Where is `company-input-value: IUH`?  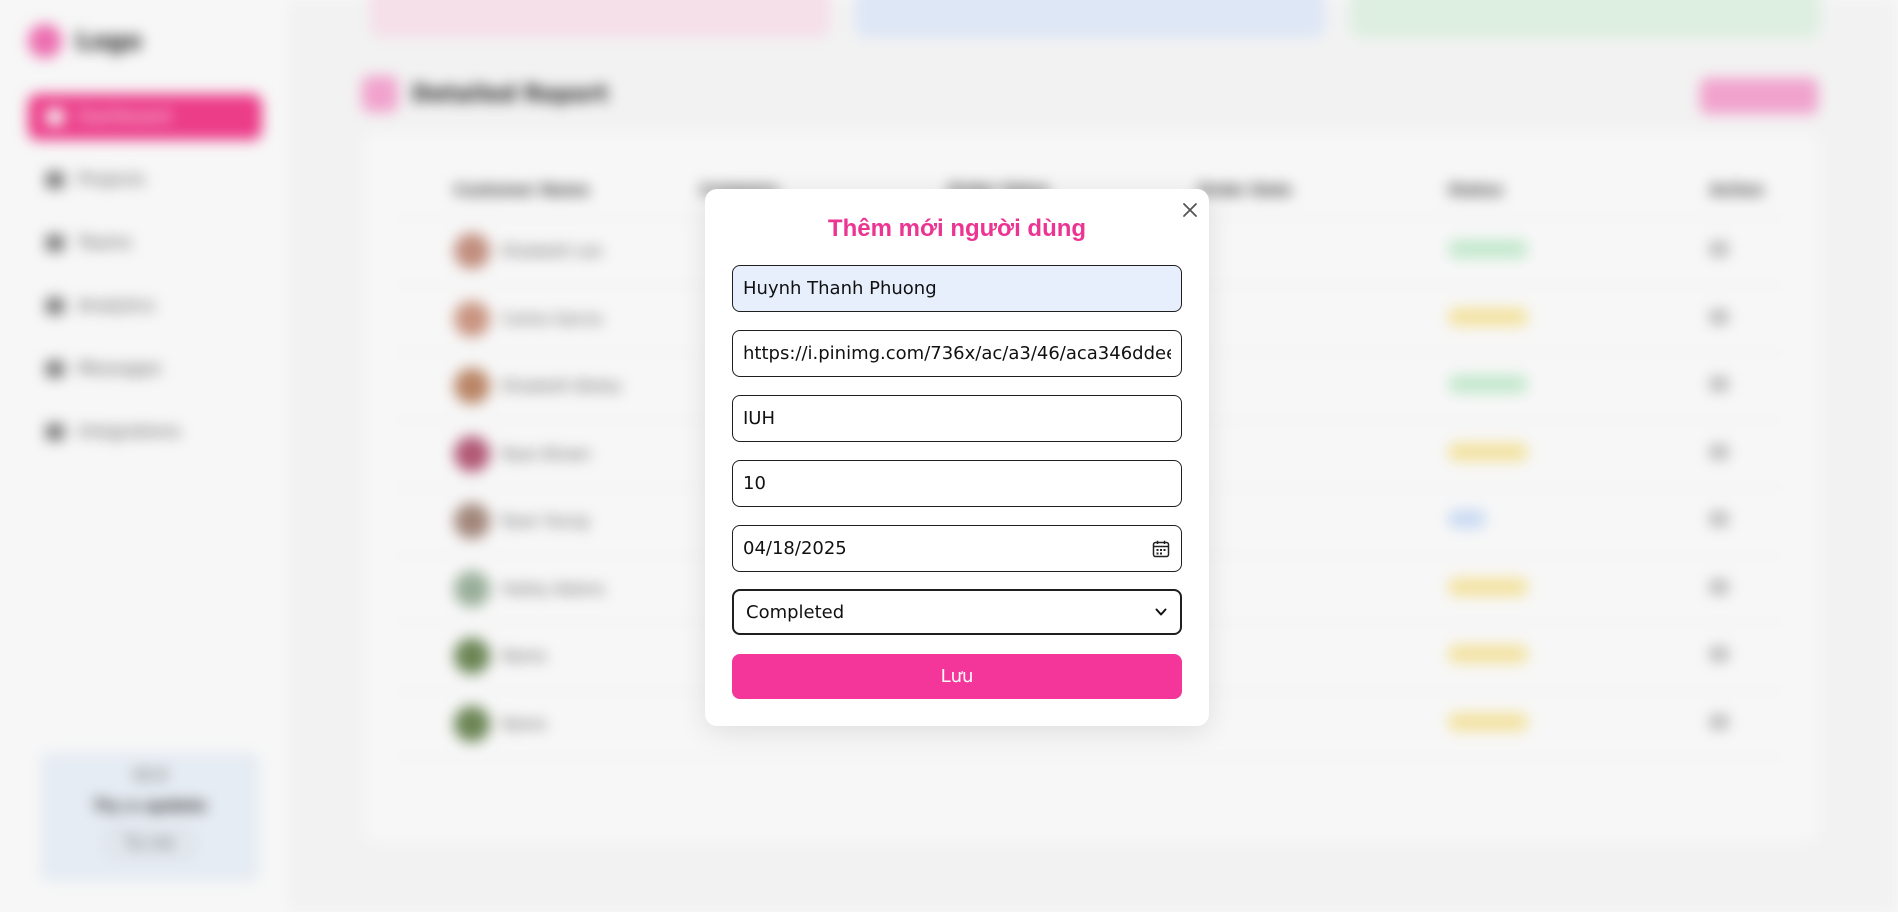
company-input-value: IUH is located at coordinates (759, 418).